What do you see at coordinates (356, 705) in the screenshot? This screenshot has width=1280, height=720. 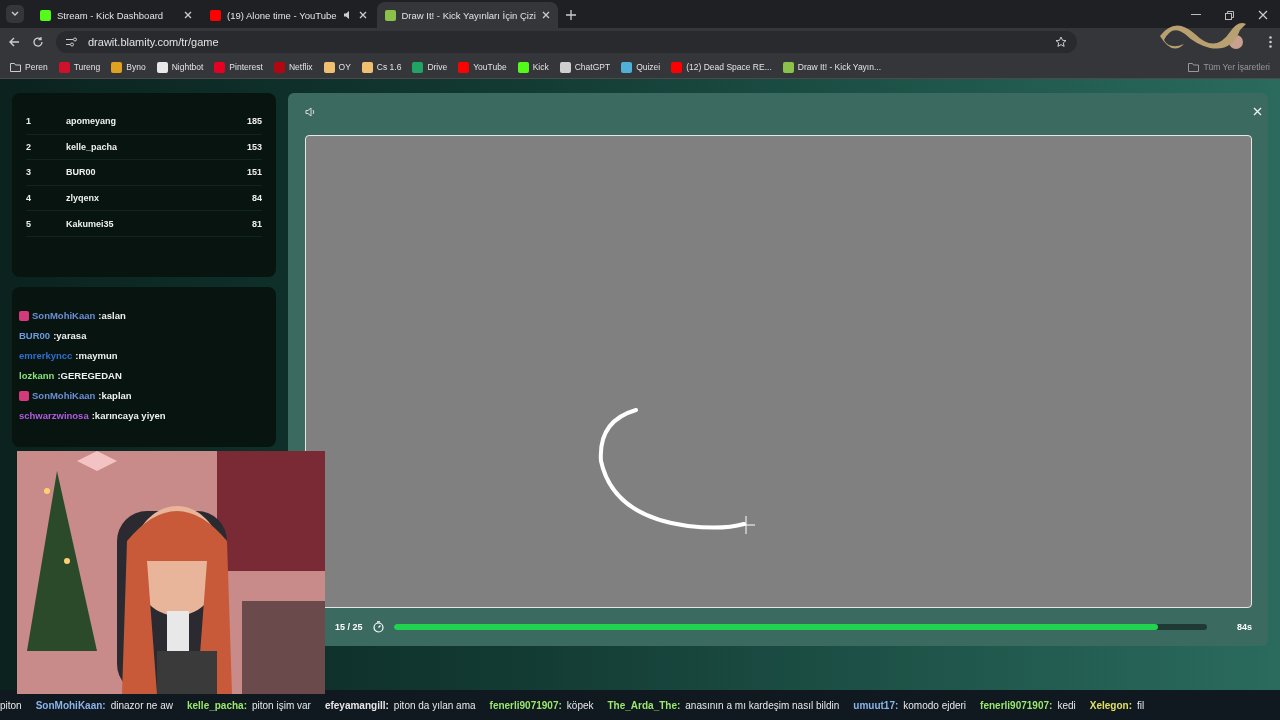 I see `ticker-username: efeyamangill:` at bounding box center [356, 705].